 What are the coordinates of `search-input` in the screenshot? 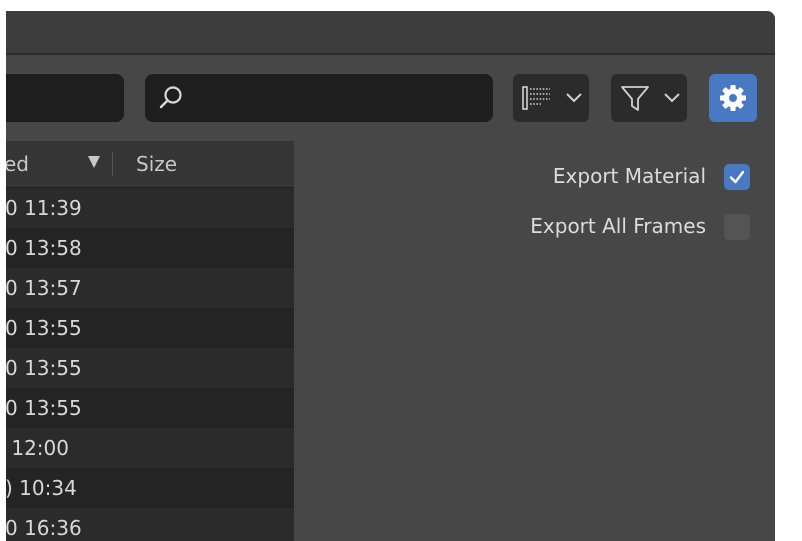 It's located at (319, 98).